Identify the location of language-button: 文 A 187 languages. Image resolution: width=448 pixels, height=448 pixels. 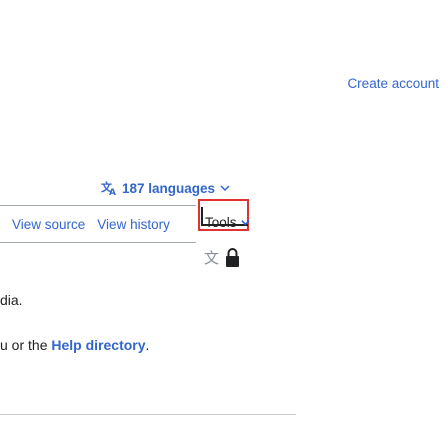
(165, 188).